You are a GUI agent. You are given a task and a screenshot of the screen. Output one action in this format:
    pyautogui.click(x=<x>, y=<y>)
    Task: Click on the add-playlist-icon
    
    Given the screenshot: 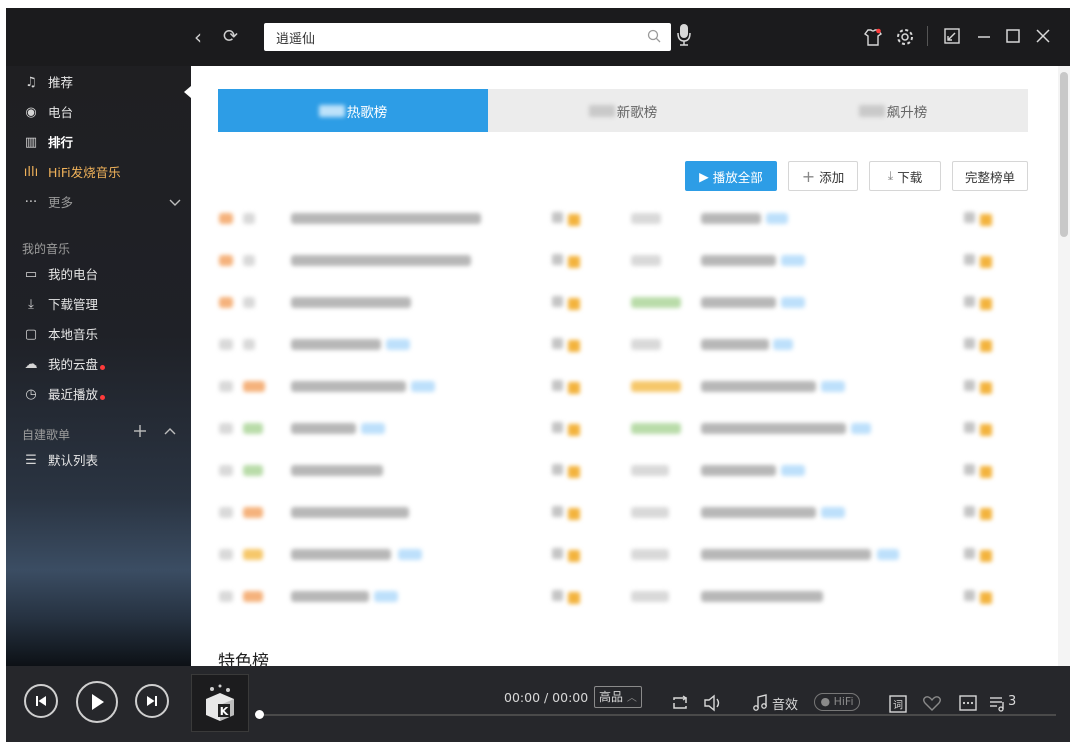 What is the action you would take?
    pyautogui.click(x=140, y=432)
    